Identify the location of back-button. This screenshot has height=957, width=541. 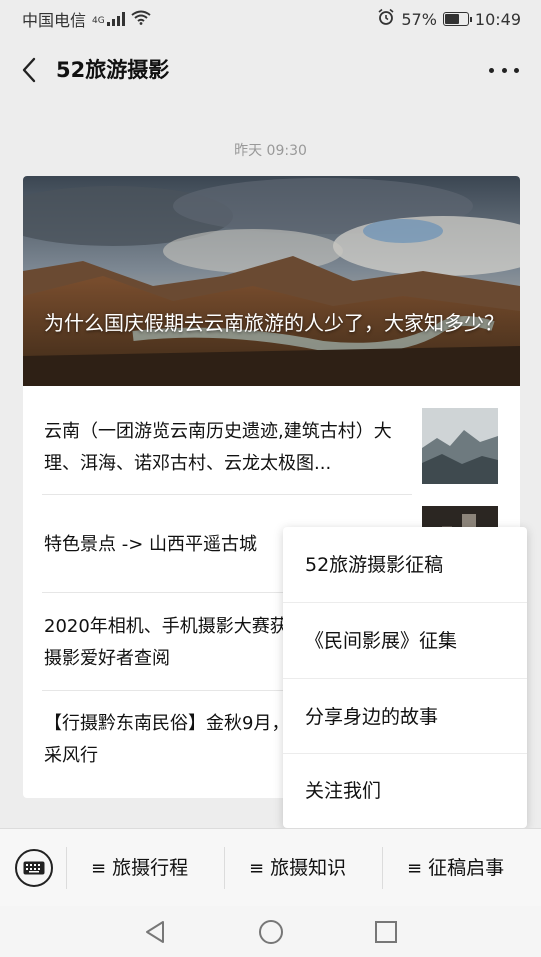
(29, 70).